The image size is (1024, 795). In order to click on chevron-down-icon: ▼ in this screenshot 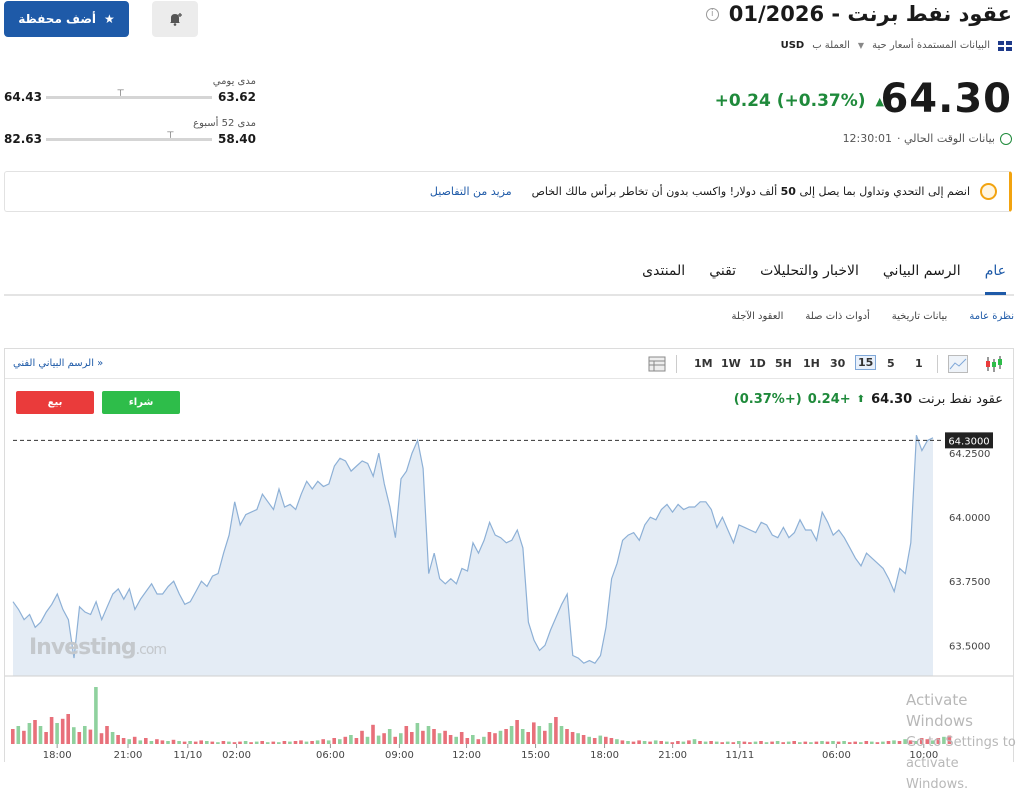, I will do `click(861, 45)`.